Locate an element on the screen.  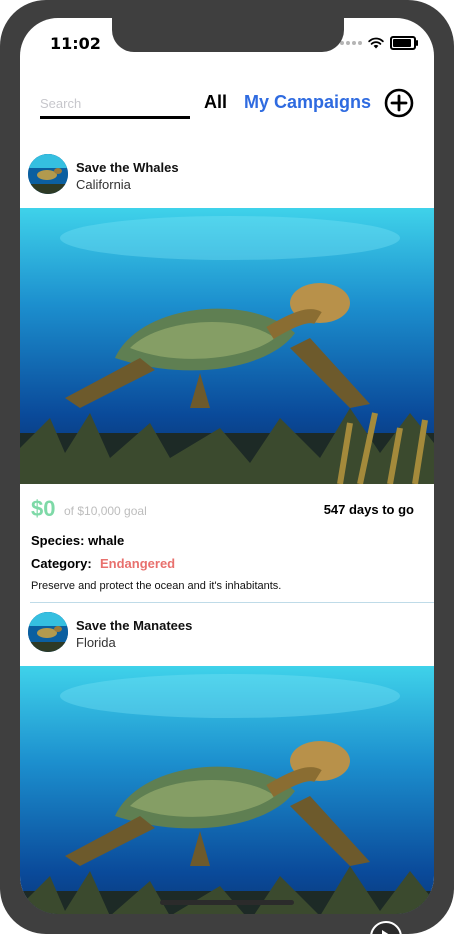
top-bar: All My Campaigns is located at coordinates (227, 106).